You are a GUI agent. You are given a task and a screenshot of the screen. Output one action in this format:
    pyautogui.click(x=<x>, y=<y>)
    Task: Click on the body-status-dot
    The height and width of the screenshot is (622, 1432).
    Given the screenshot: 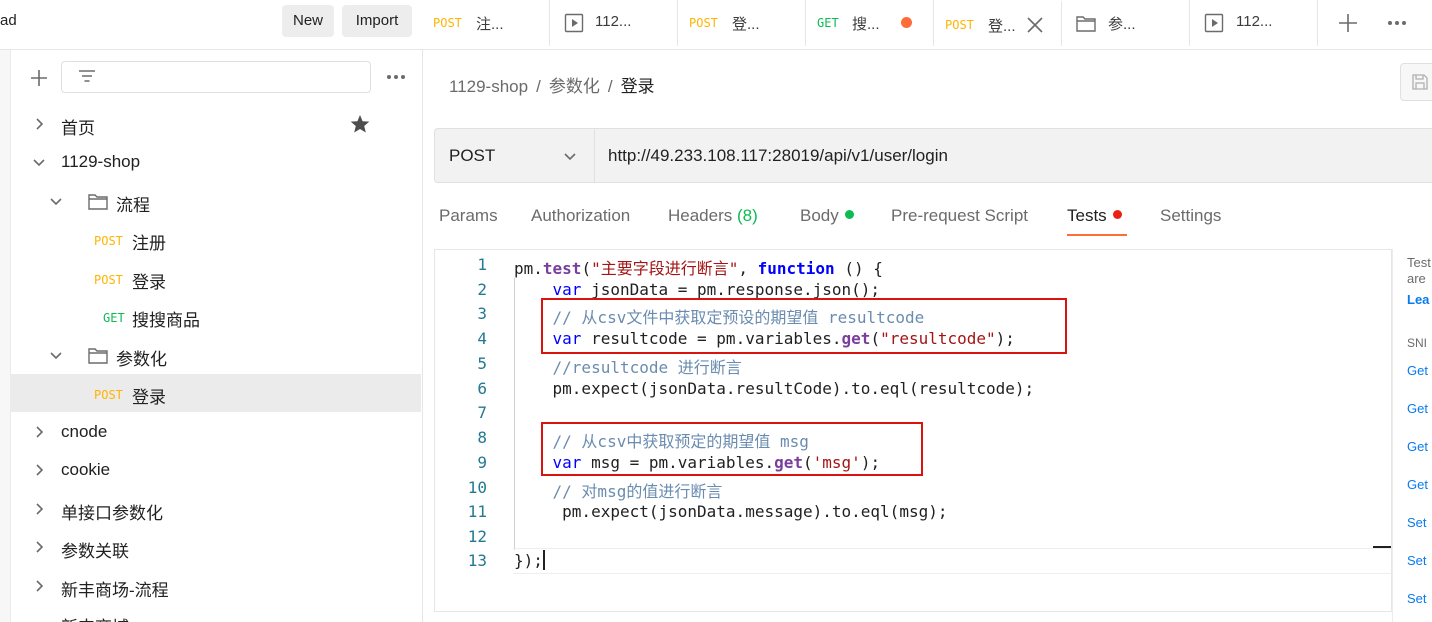 What is the action you would take?
    pyautogui.click(x=849, y=214)
    